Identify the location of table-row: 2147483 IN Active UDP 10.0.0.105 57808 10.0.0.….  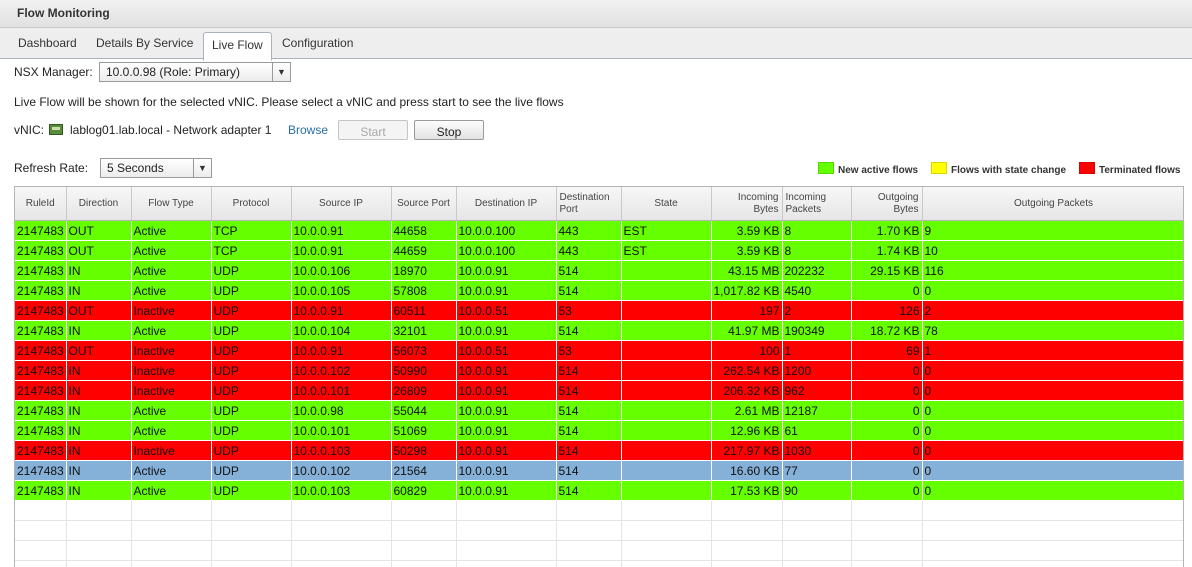
(599, 290).